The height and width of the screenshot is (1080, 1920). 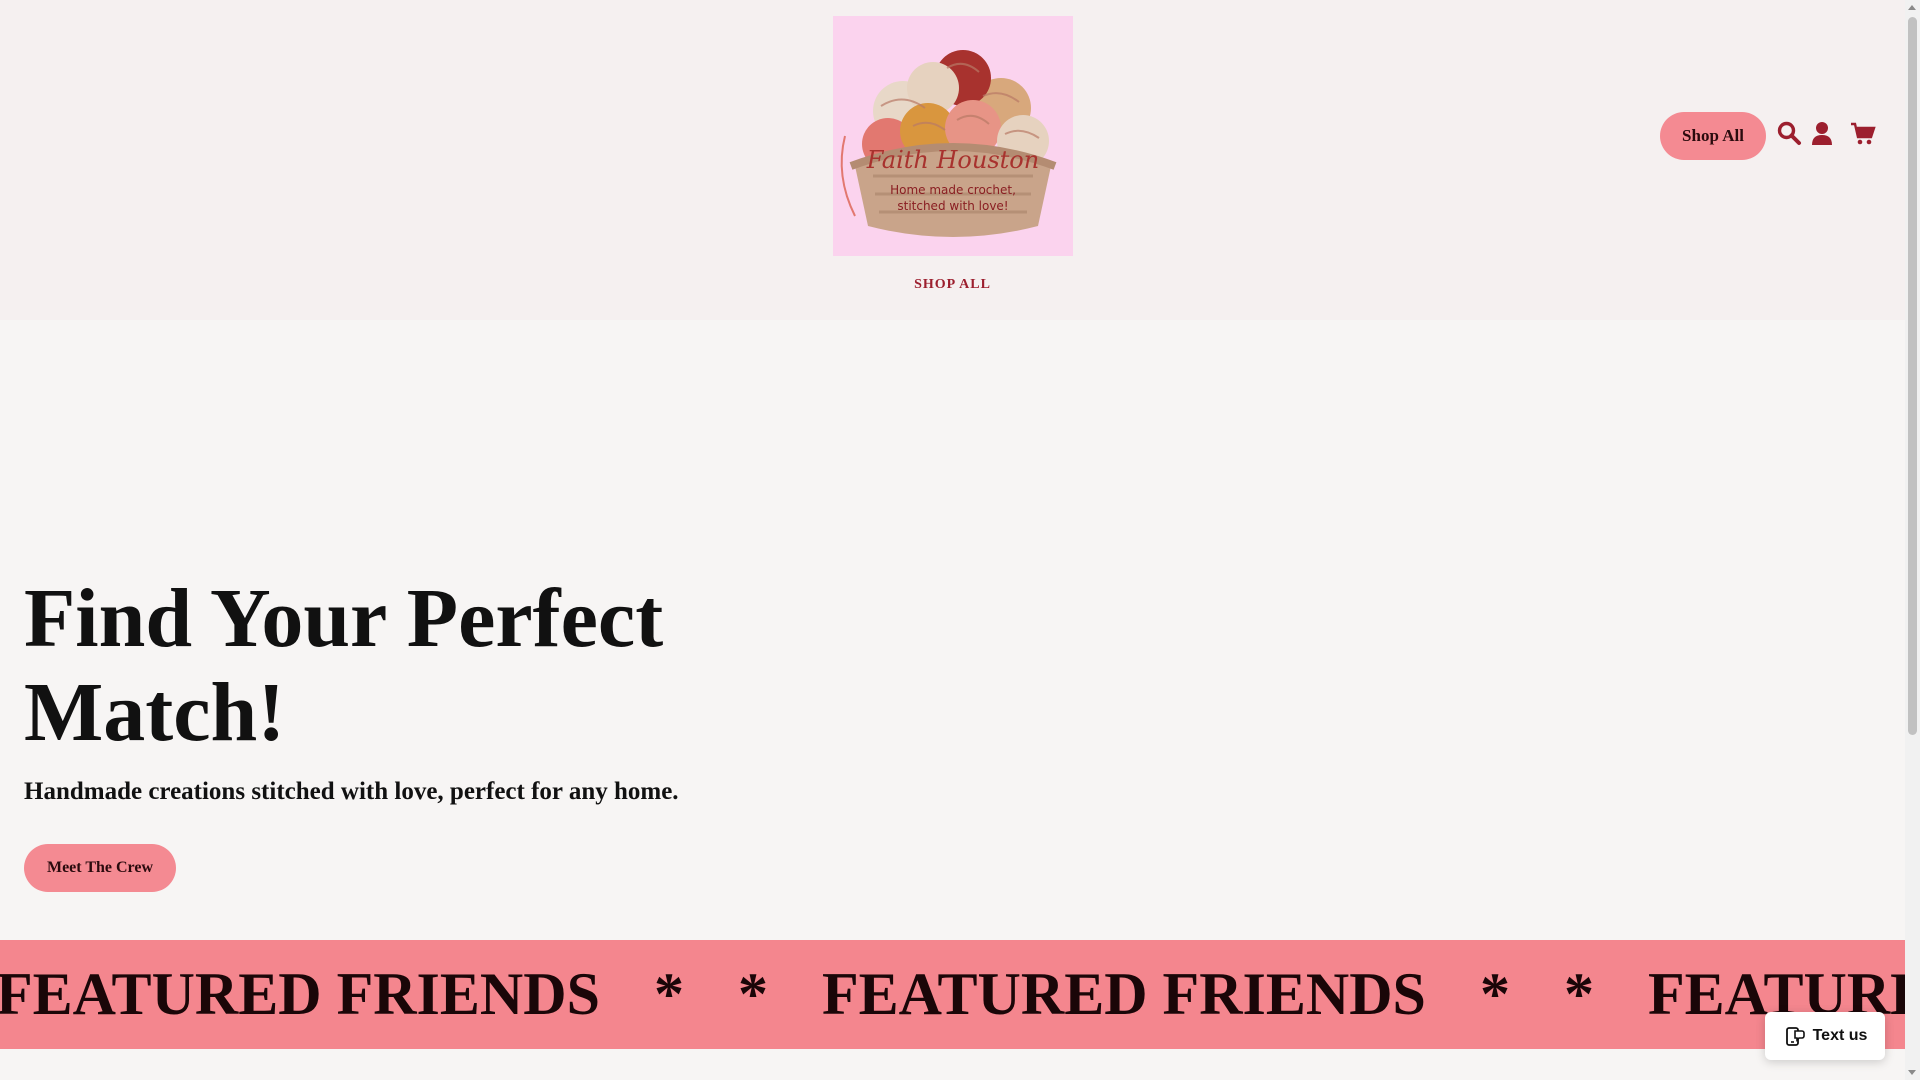 What do you see at coordinates (952, 285) in the screenshot?
I see `nav-shop-all: SHOP ALL` at bounding box center [952, 285].